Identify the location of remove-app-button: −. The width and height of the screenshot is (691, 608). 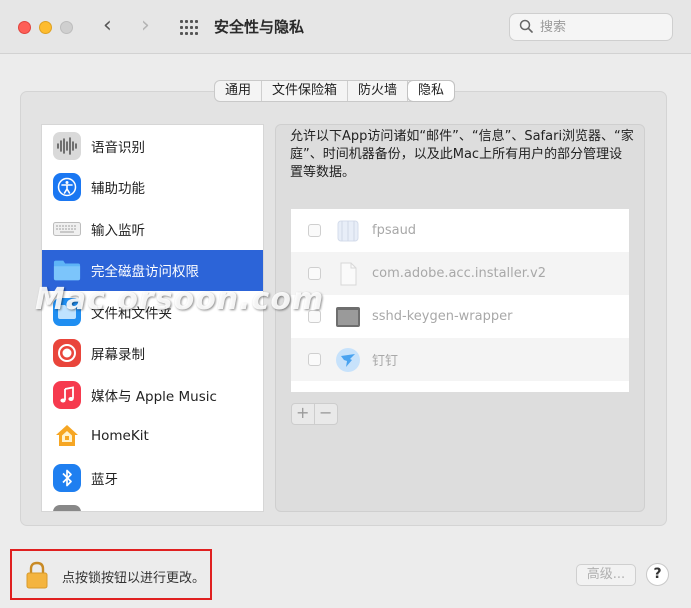
(326, 414).